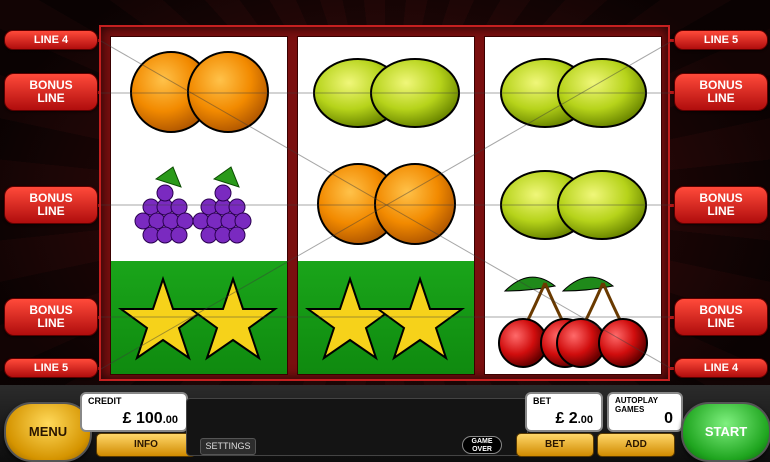  Describe the element at coordinates (127, 418) in the screenshot. I see `credit-currency: £` at that location.